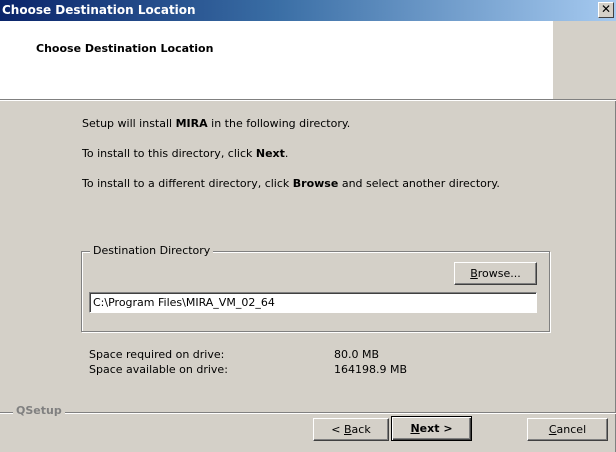 This screenshot has width=616, height=452. What do you see at coordinates (371, 369) in the screenshot?
I see `space-available-value: 164198.9 MB` at bounding box center [371, 369].